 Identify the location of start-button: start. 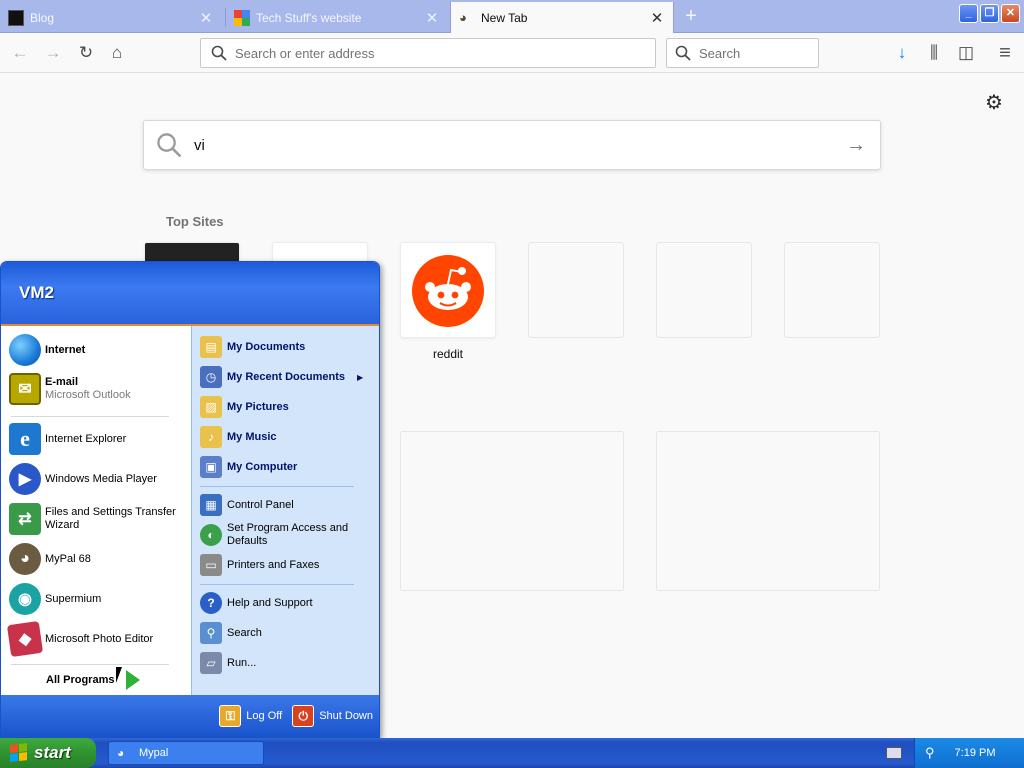
(48, 753).